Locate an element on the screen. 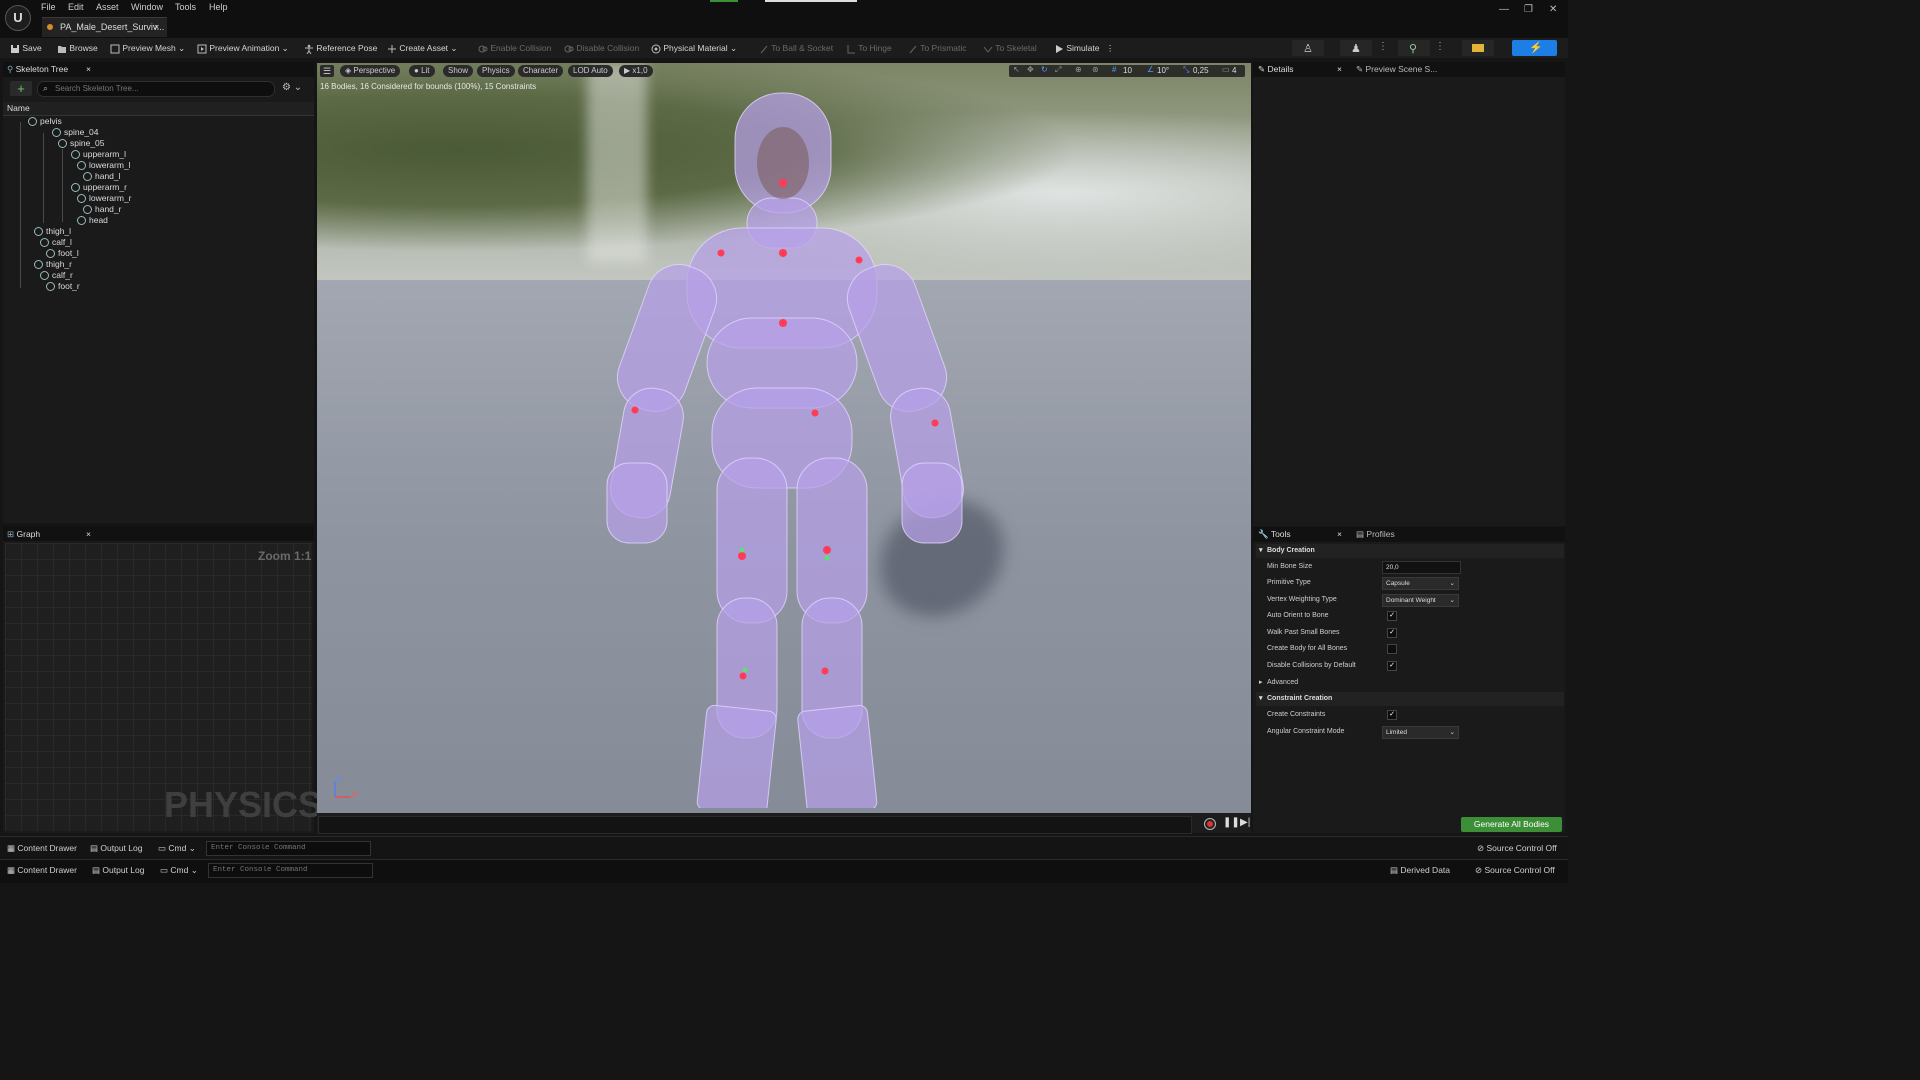 This screenshot has width=1920, height=1080. select-icon: ↖ is located at coordinates (1016, 69).